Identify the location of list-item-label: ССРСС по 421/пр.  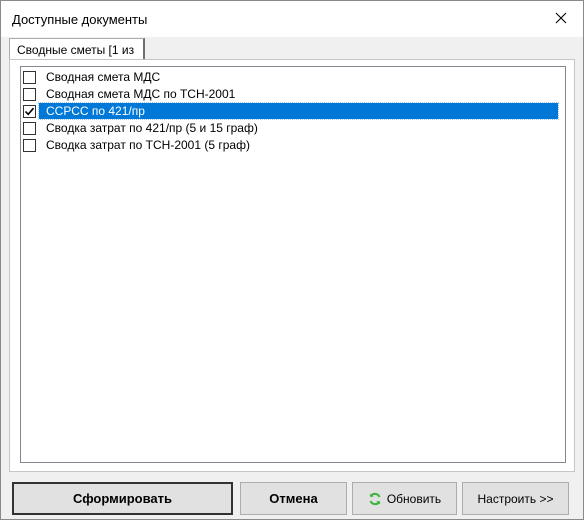
(298, 111).